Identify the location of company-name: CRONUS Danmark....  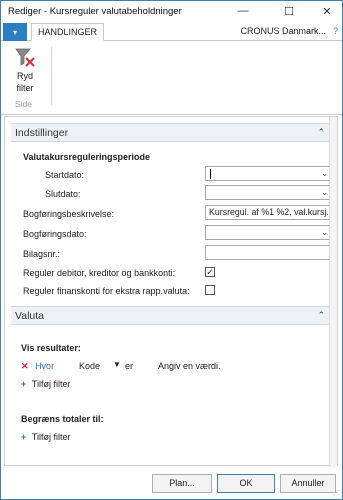
(283, 31).